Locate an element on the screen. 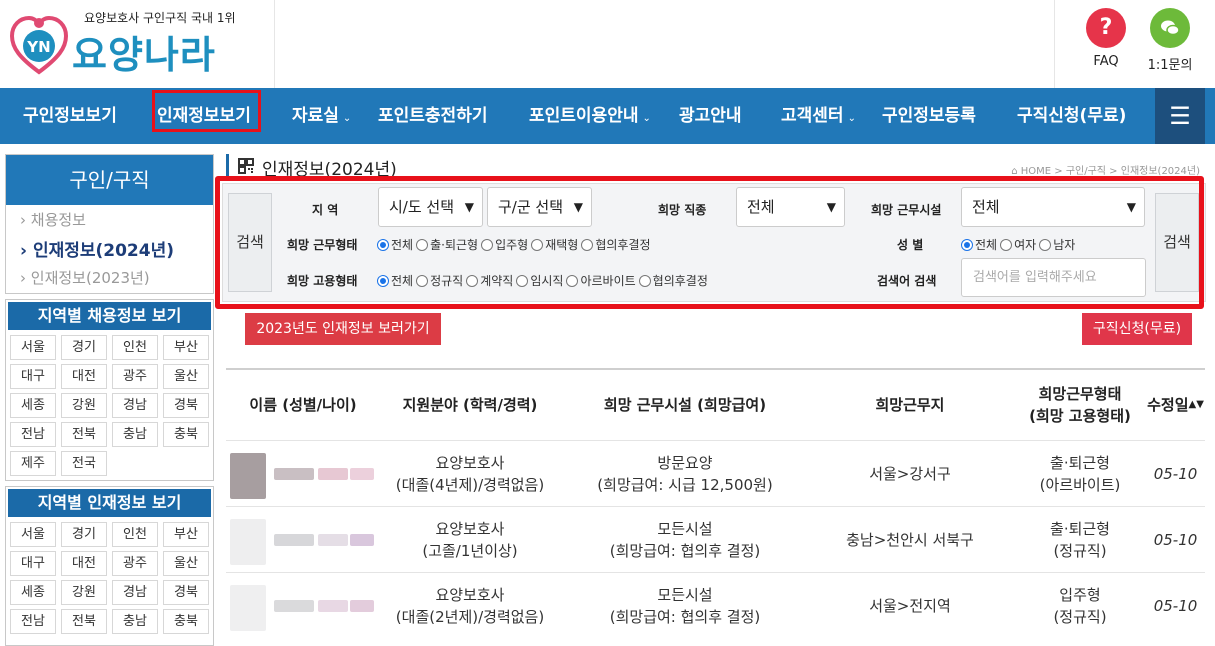 Image resolution: width=1215 pixels, height=646 pixels. talent-region-cell: 충북 is located at coordinates (186, 621).